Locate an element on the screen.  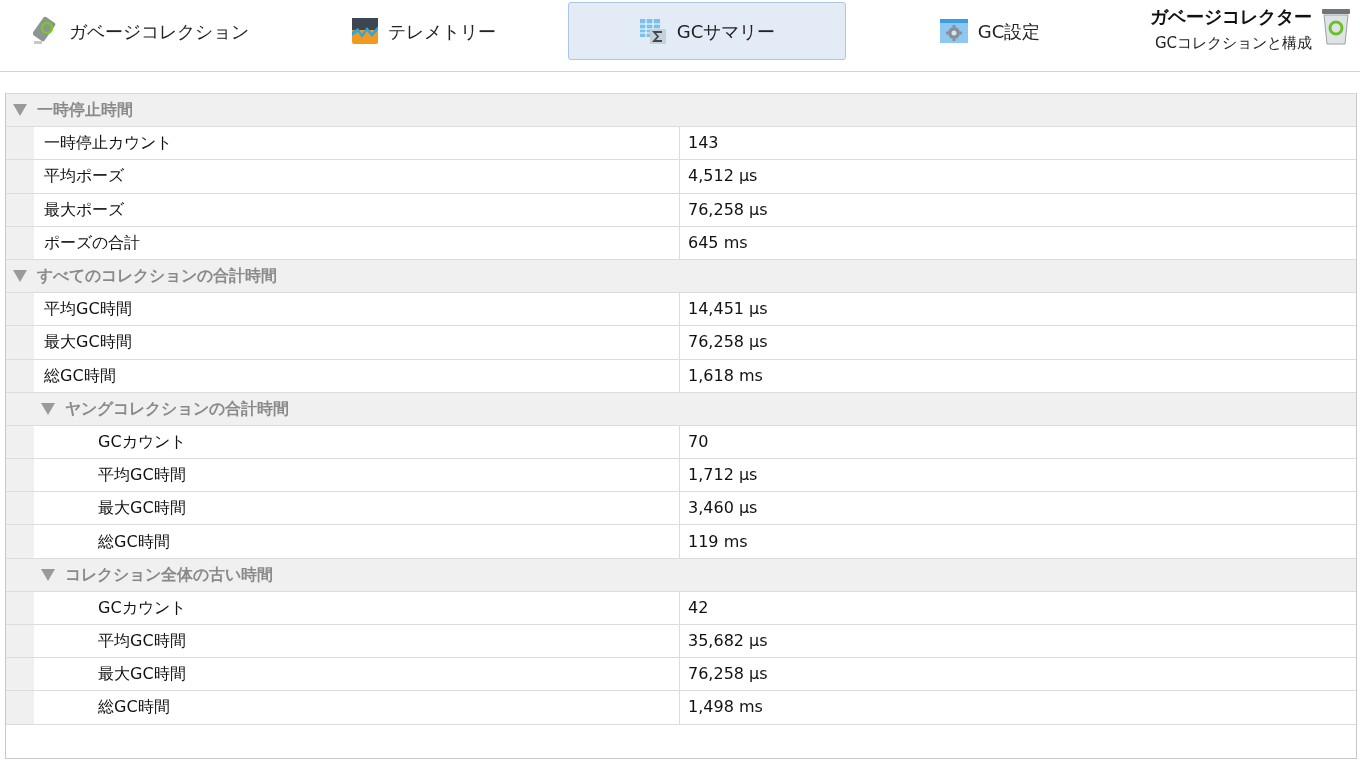
group-label: ヤングコレクションの合計時間 is located at coordinates (177, 408).